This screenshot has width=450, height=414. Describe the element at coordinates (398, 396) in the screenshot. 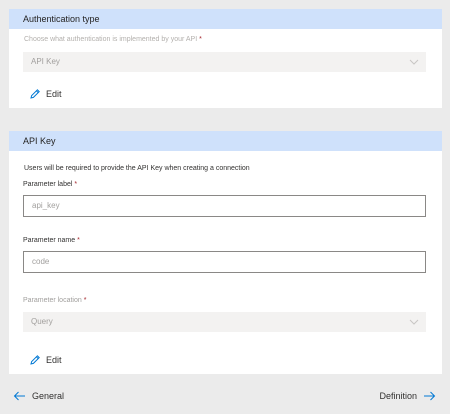

I see `next-label: Definition` at that location.